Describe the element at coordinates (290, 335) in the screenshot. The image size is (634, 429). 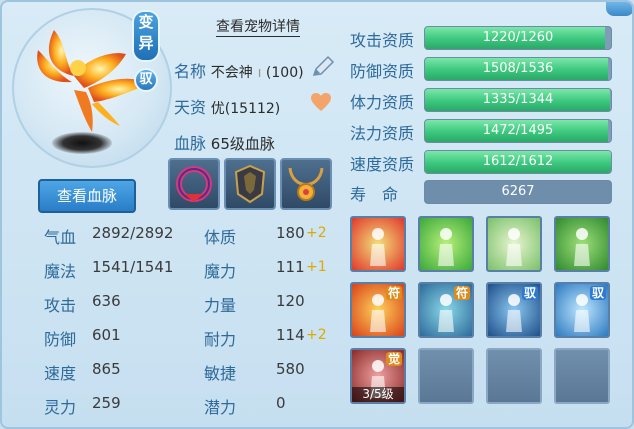
I see `attribute-value: 114` at that location.